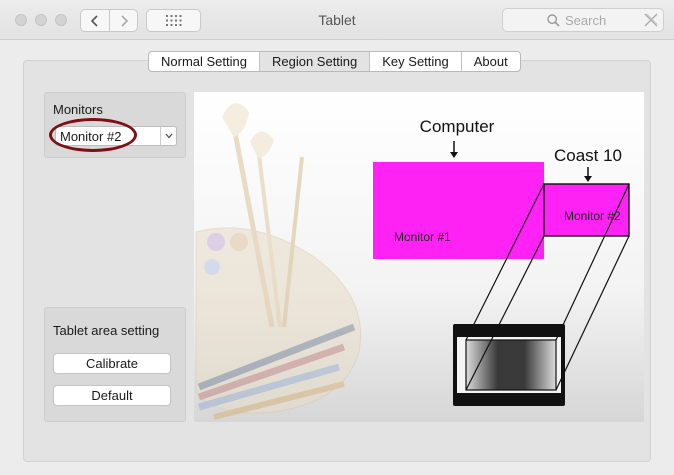 Image resolution: width=674 pixels, height=475 pixels. What do you see at coordinates (112, 363) in the screenshot?
I see `calibrate-button: Calibrate` at bounding box center [112, 363].